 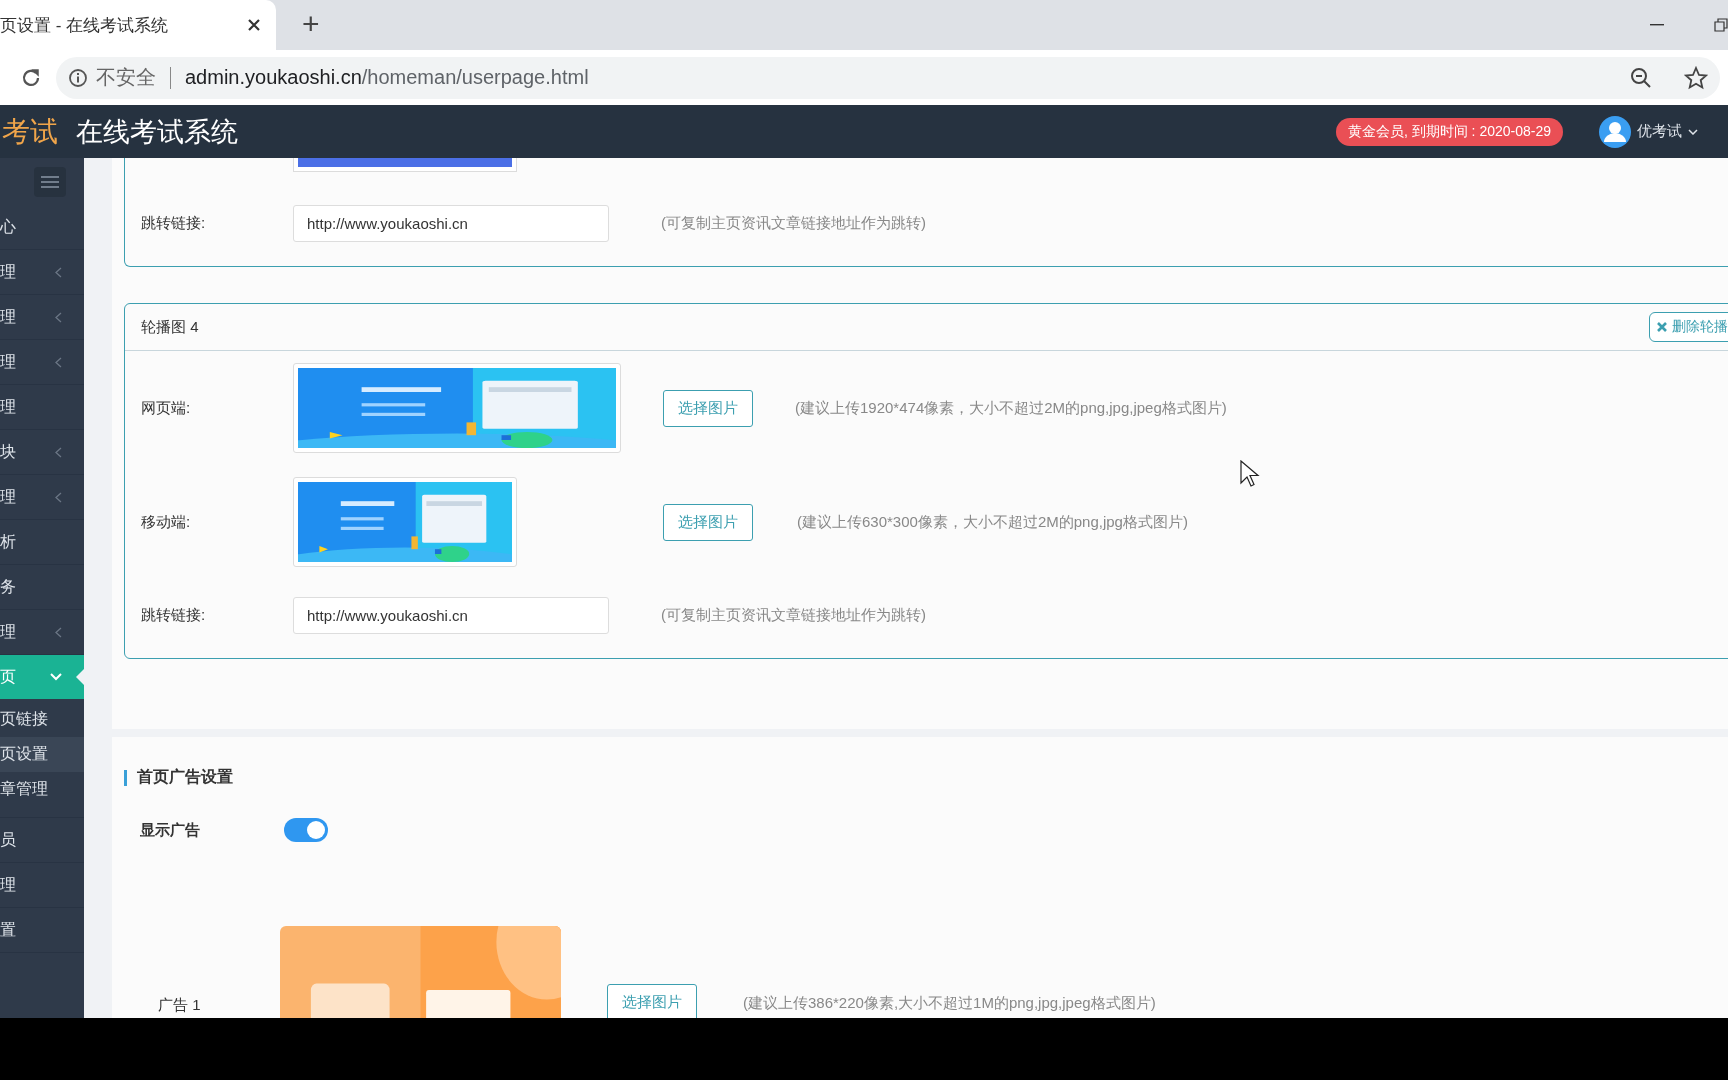 I want to click on field-label: 移动端:, so click(x=166, y=522).